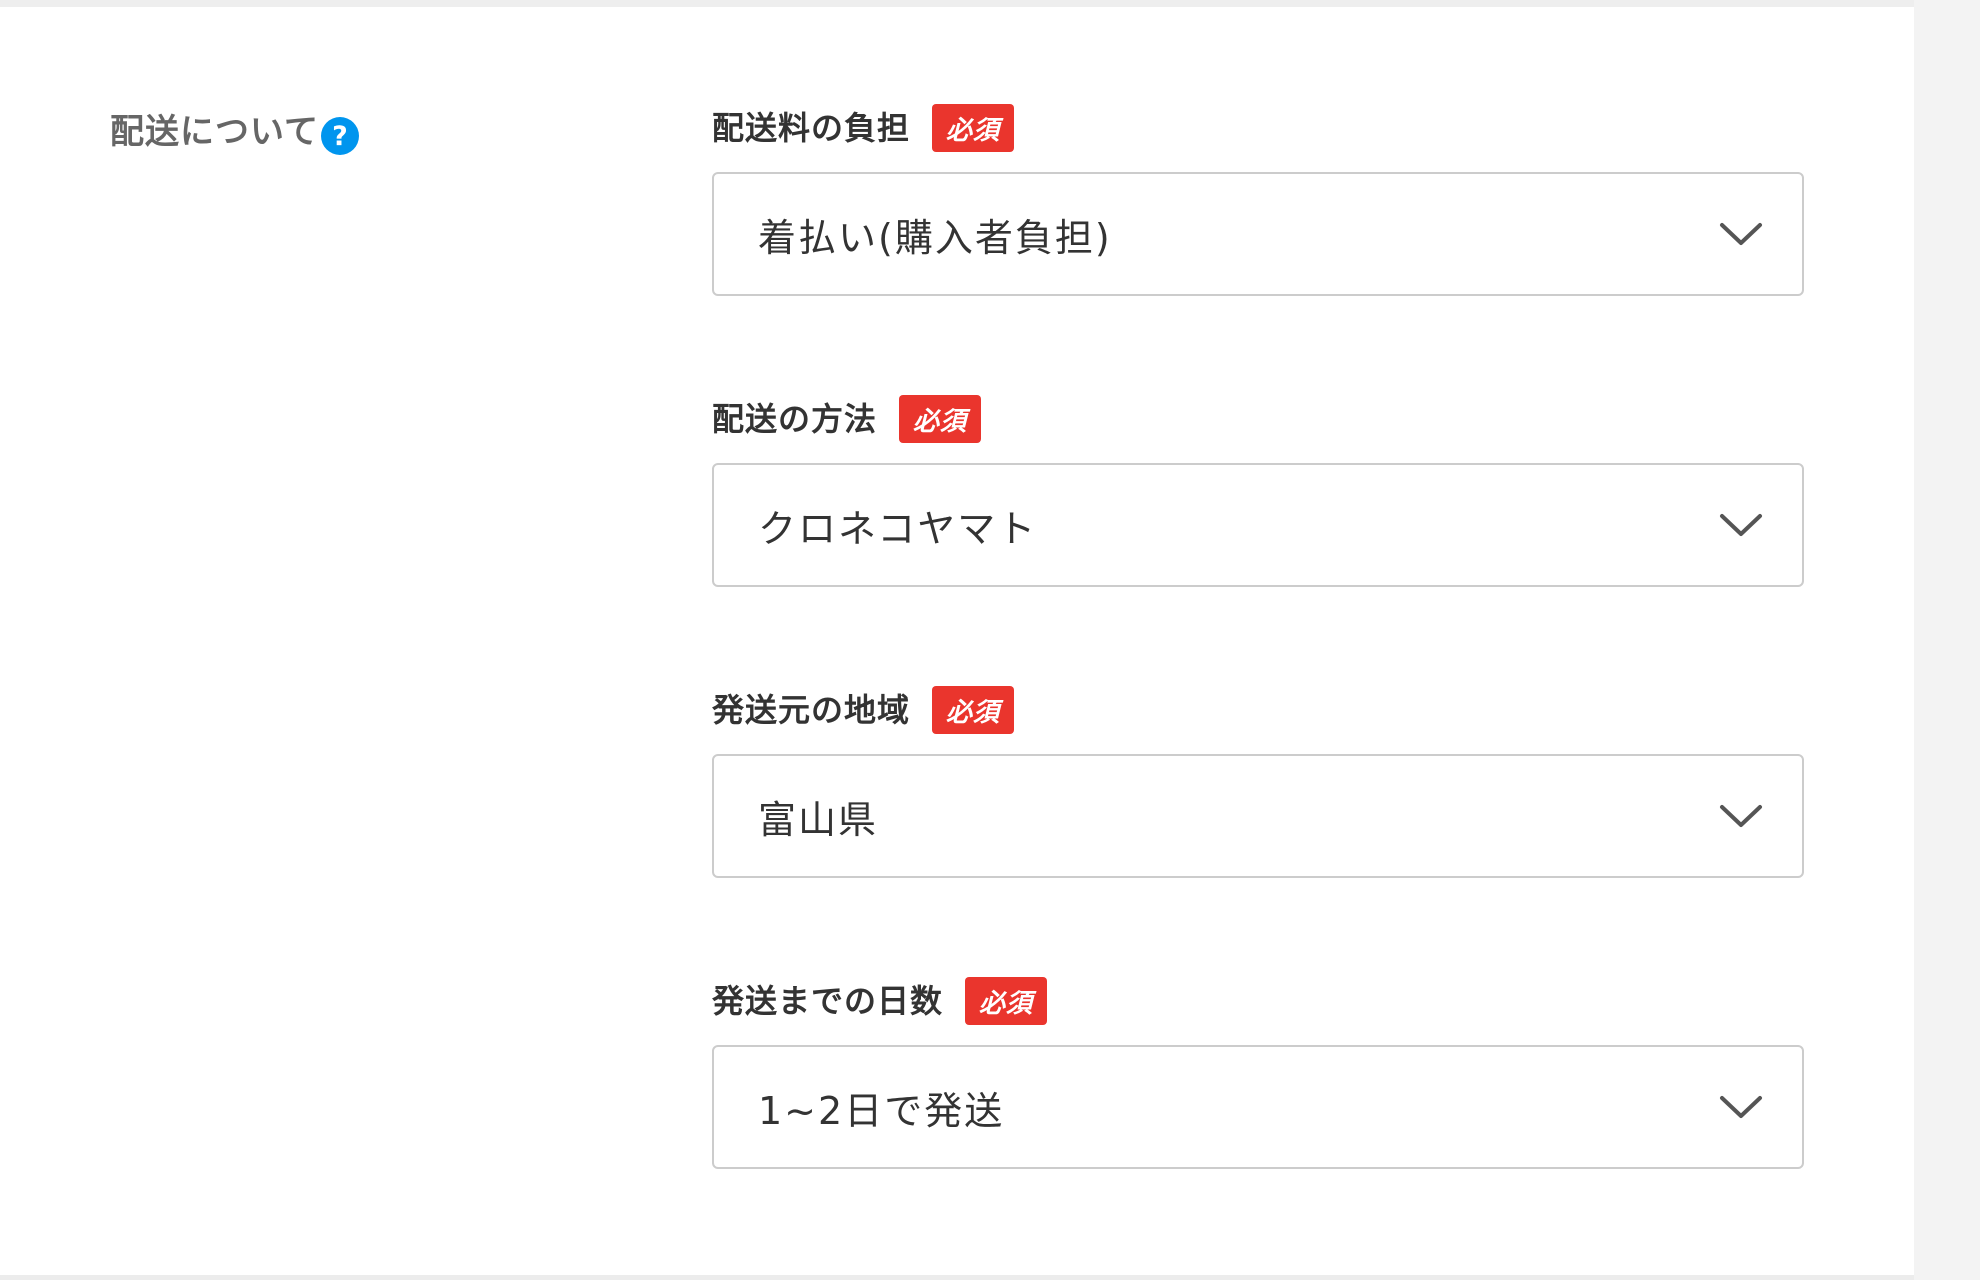 This screenshot has height=1280, width=1980. I want to click on ship-from-region-value: 富山県, so click(818, 819).